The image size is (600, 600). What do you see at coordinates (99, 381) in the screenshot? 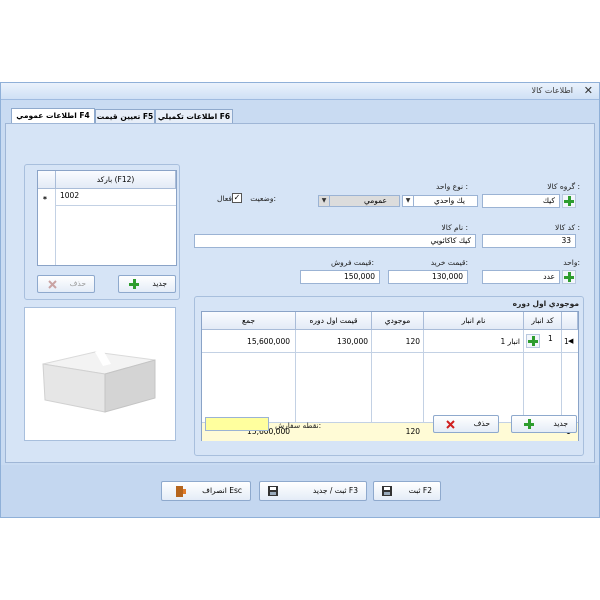
I see `box-image` at bounding box center [99, 381].